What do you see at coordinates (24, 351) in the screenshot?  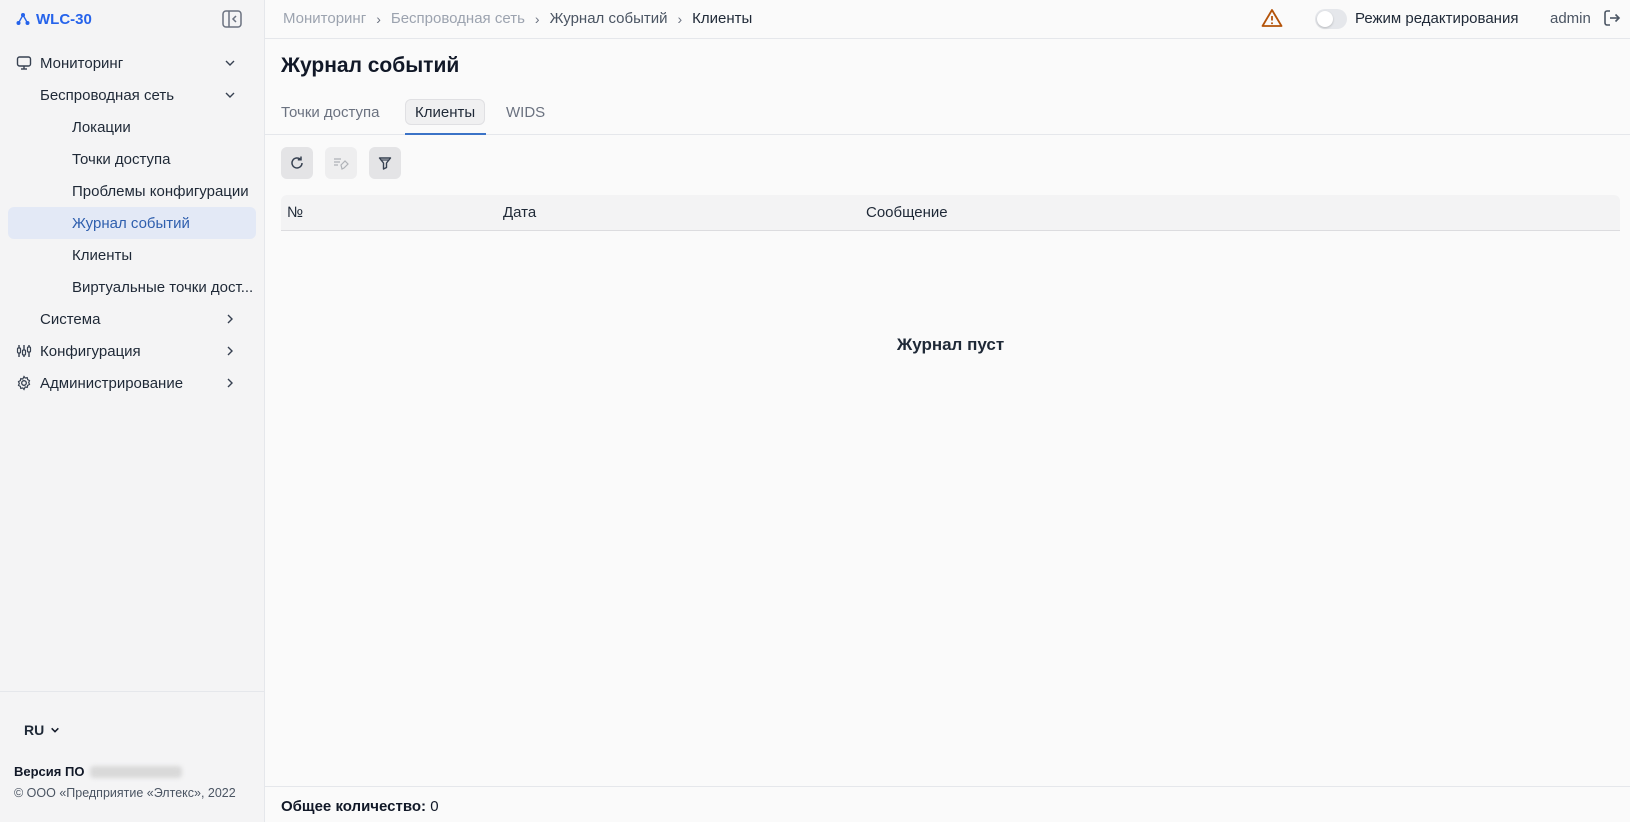 I see `sliders-icon` at bounding box center [24, 351].